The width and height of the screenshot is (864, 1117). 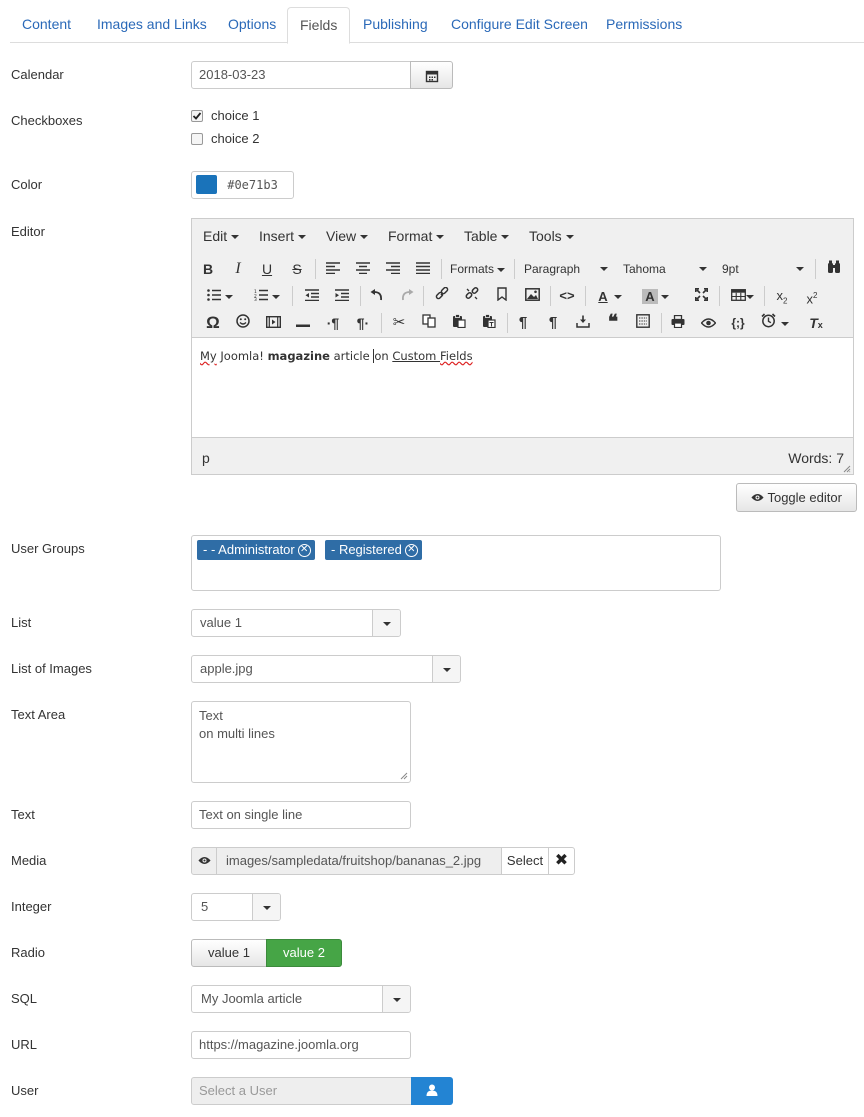 I want to click on unlink-icon, so click(x=472, y=296).